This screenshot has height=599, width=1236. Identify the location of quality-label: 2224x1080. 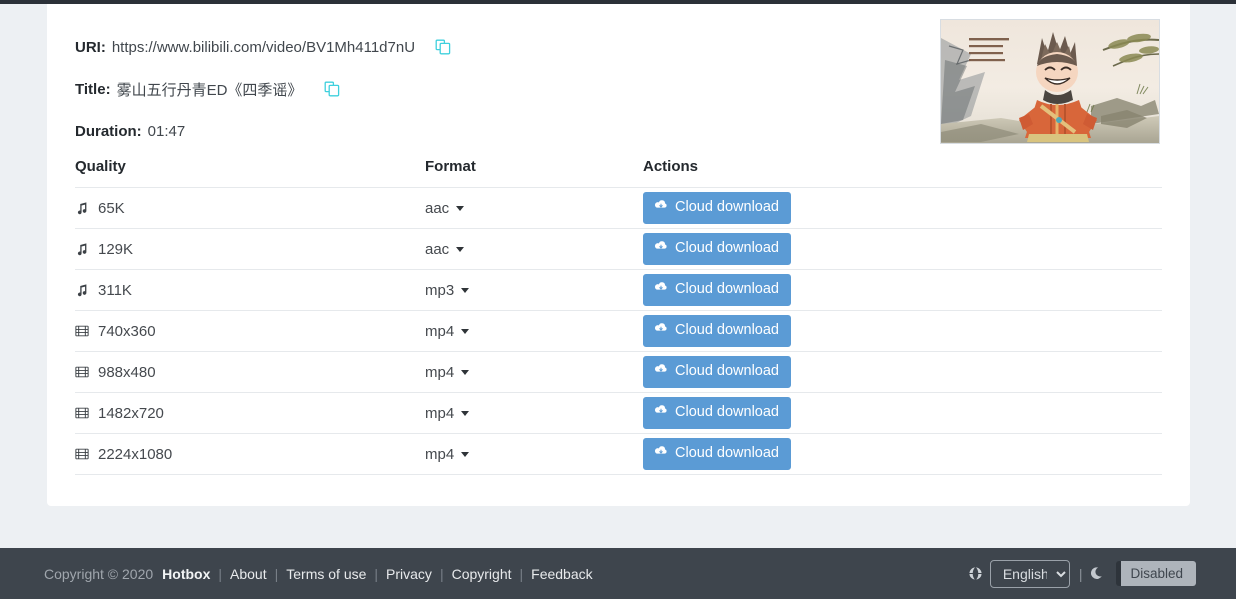
(135, 454).